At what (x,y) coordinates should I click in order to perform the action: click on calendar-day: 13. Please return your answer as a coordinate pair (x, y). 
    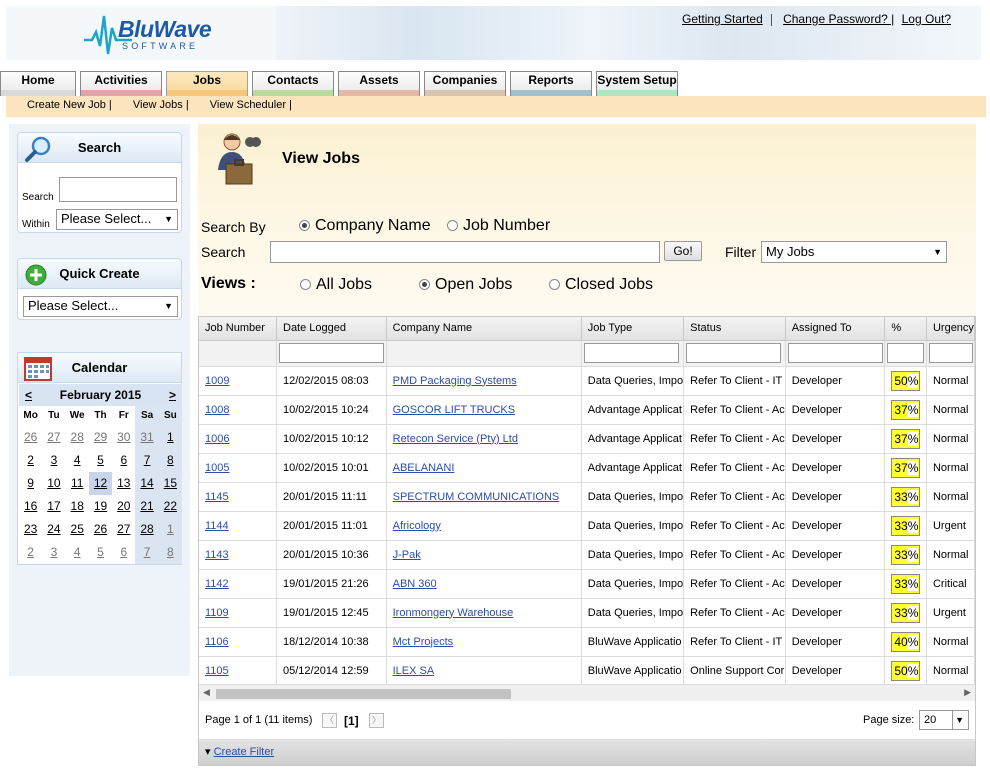
    Looking at the image, I should click on (123, 483).